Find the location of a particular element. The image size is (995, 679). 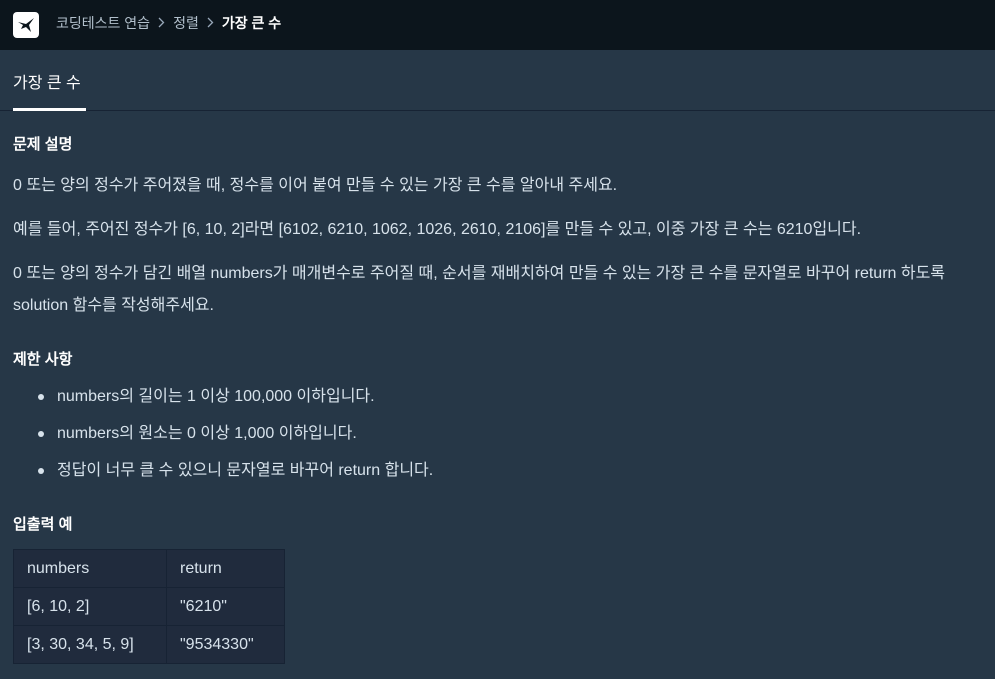

examples-heading: 입출력 예 is located at coordinates (43, 524).